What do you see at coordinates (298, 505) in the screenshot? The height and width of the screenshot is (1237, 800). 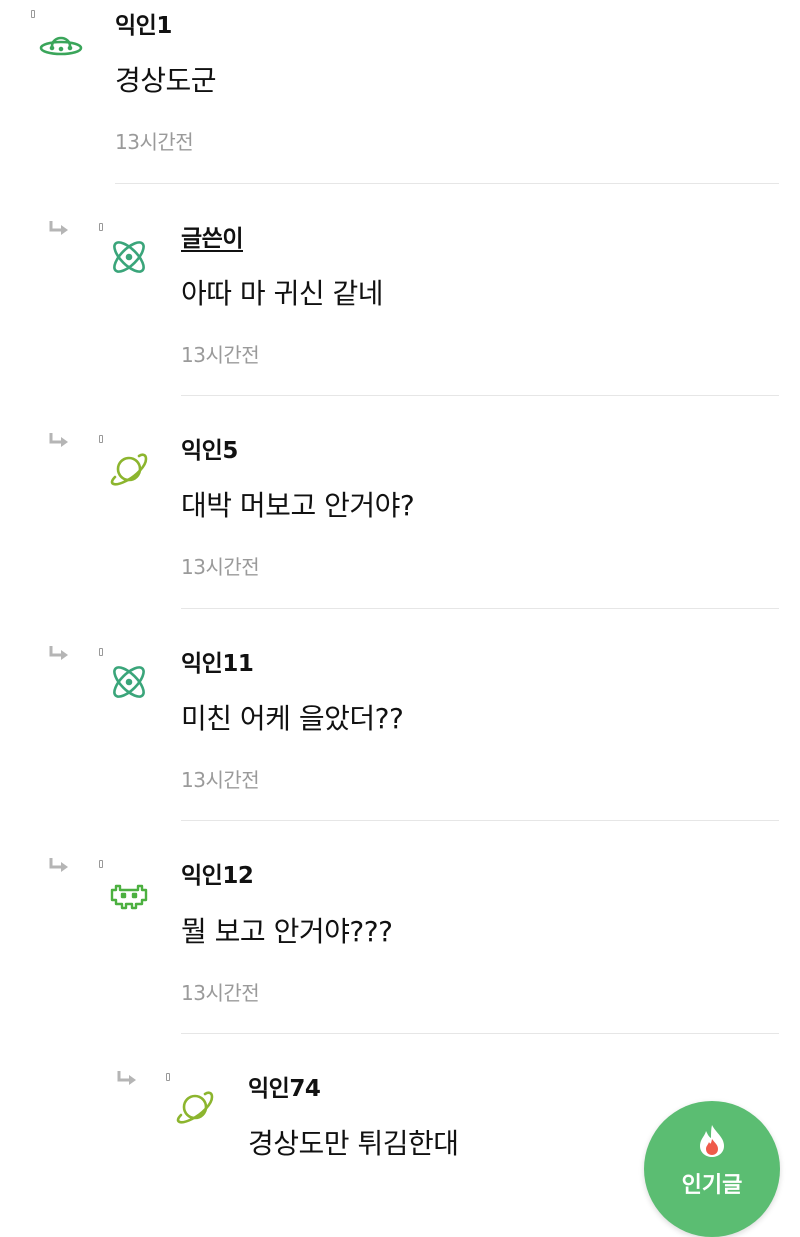 I see `comment-text: 대박 머보고 안거야?` at bounding box center [298, 505].